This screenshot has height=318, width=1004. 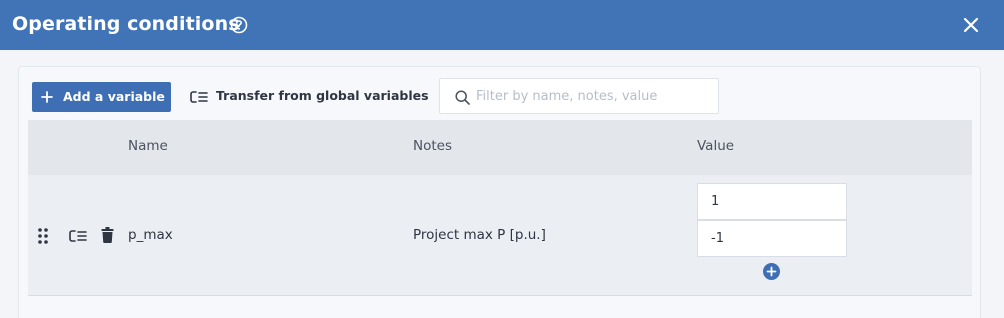 I want to click on add-variable-label: Add a variable, so click(x=114, y=96).